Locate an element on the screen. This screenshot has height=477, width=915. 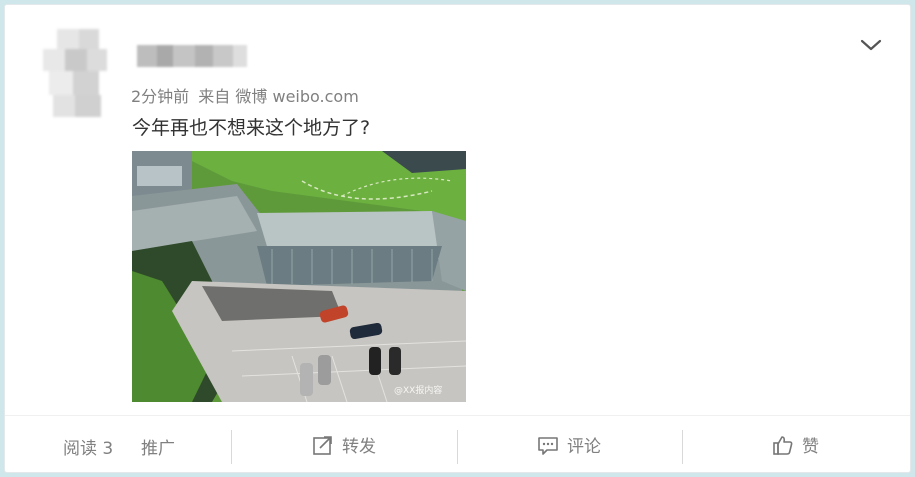
image-watermark: @XX报内容 is located at coordinates (418, 390).